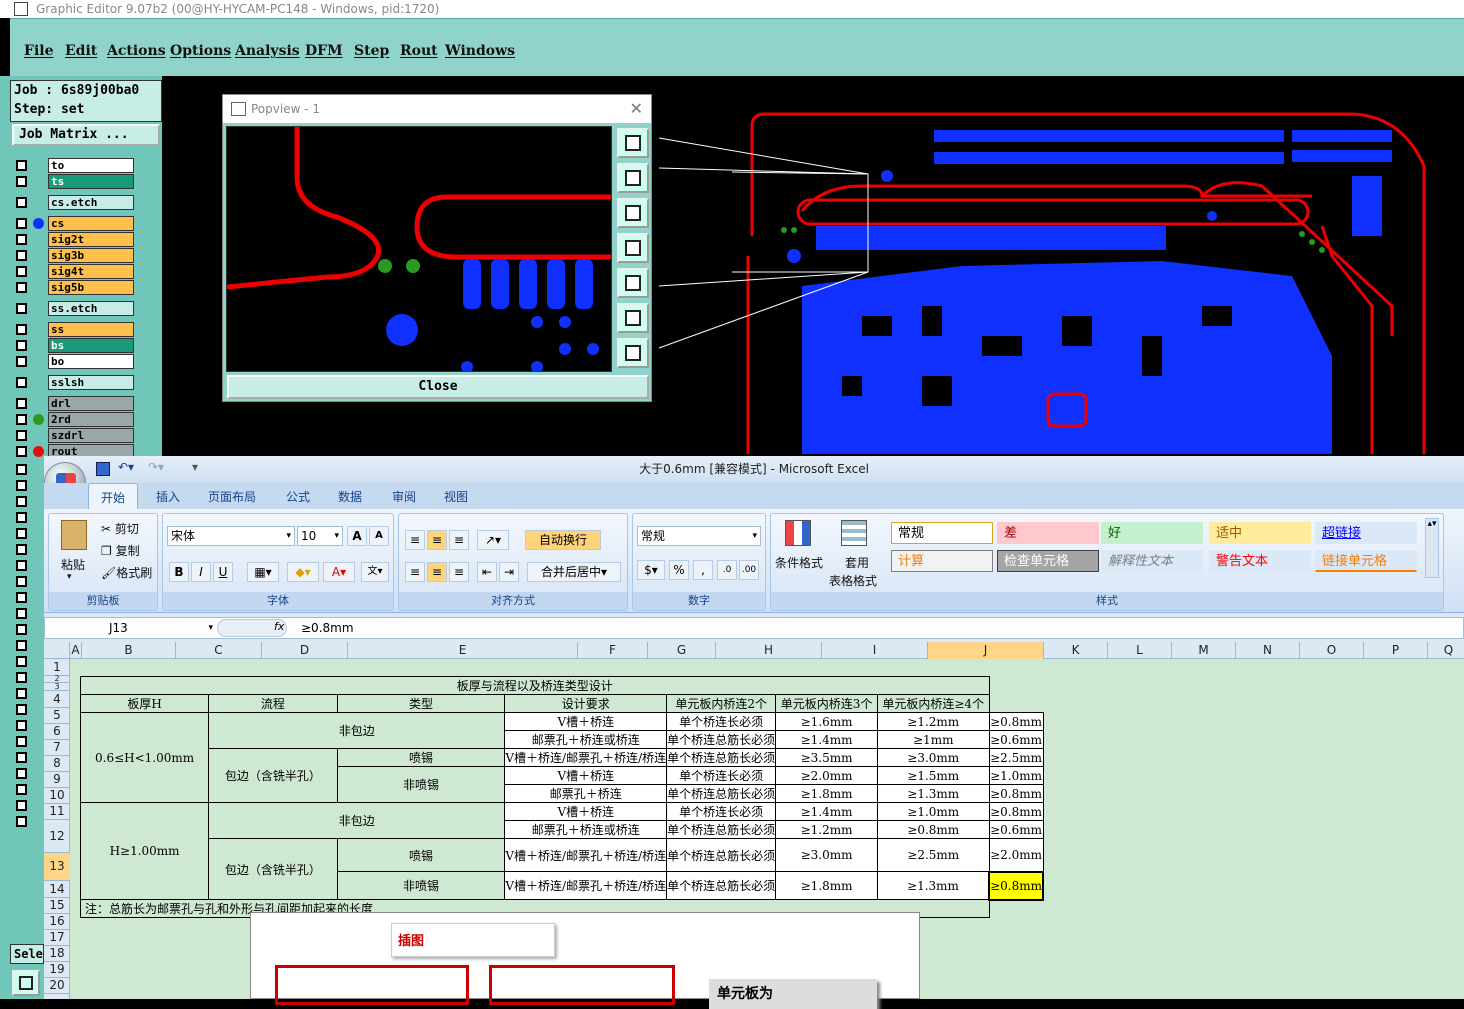 This screenshot has width=1464, height=1009. I want to click on table-header-cell: 单元板内桥连2个, so click(721, 703).